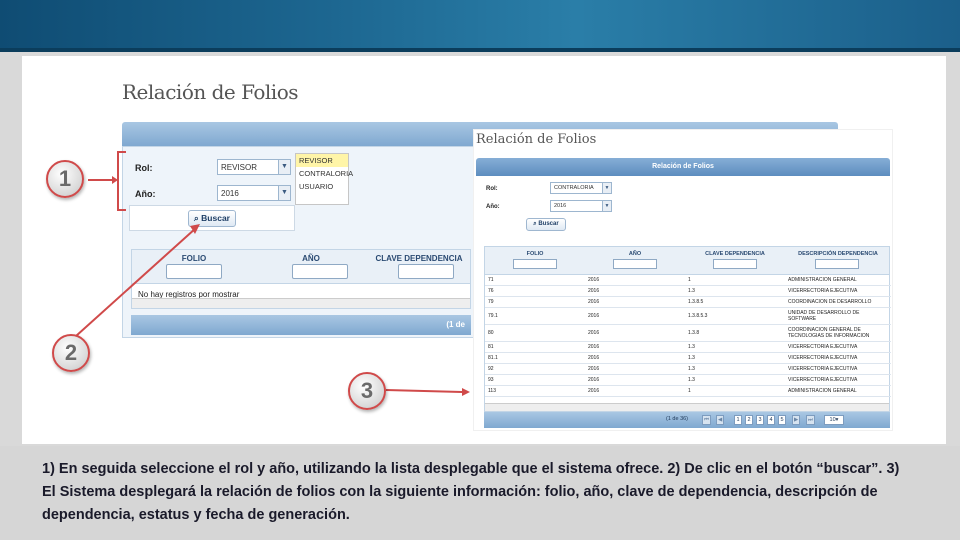  What do you see at coordinates (71, 353) in the screenshot?
I see `callout-badge-2: 2` at bounding box center [71, 353].